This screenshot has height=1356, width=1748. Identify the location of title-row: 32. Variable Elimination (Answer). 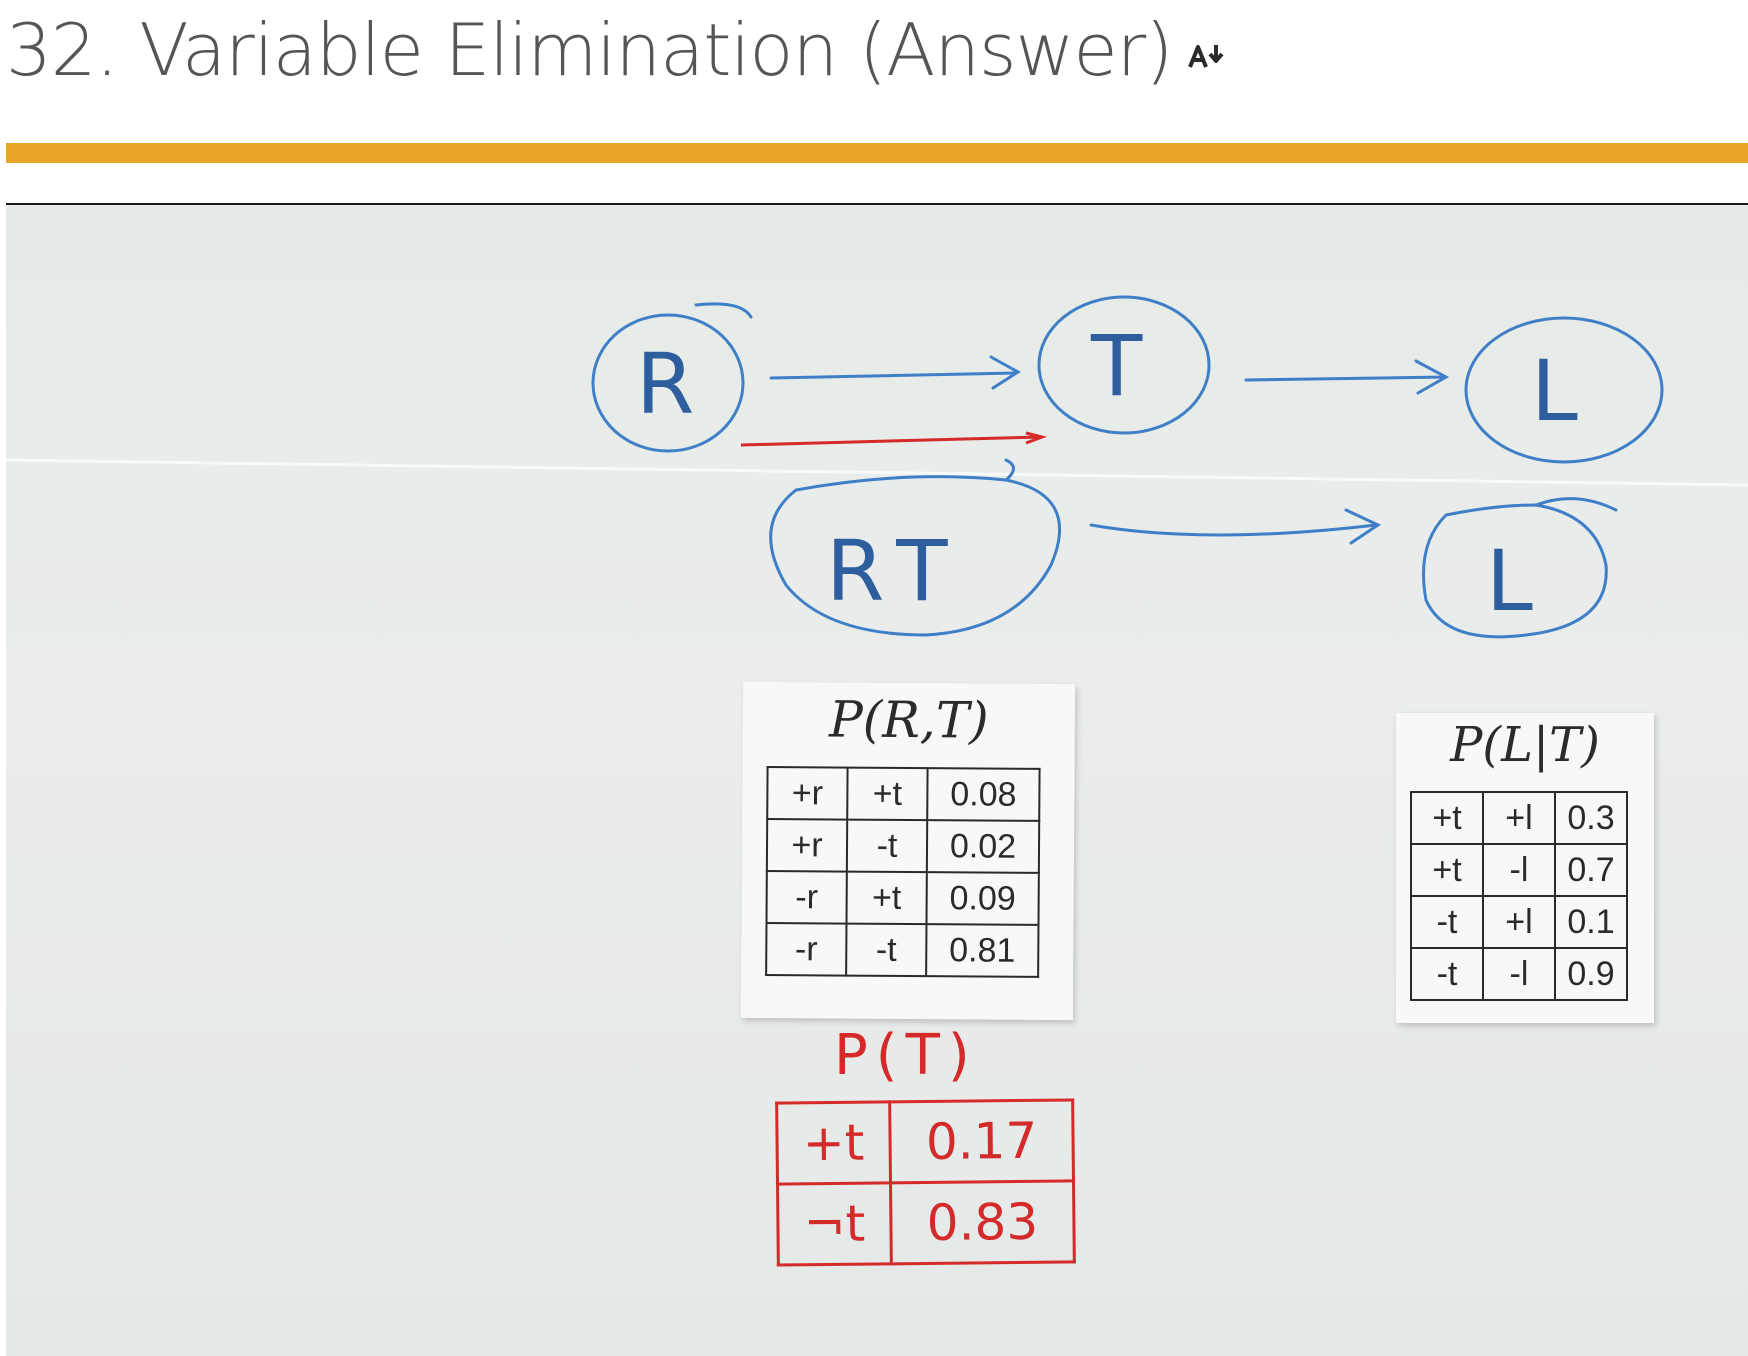
(616, 50).